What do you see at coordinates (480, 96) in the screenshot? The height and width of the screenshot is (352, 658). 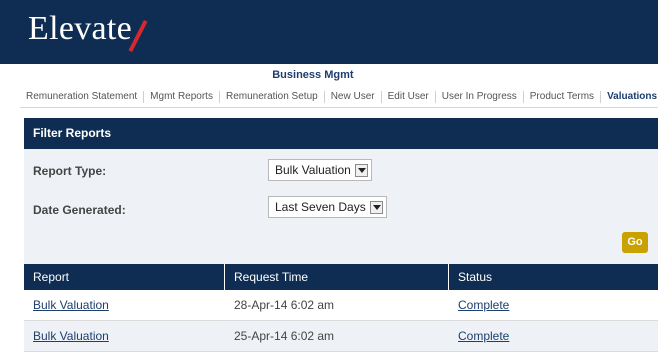 I see `sub-tab-user-in-progress: User In Progress` at bounding box center [480, 96].